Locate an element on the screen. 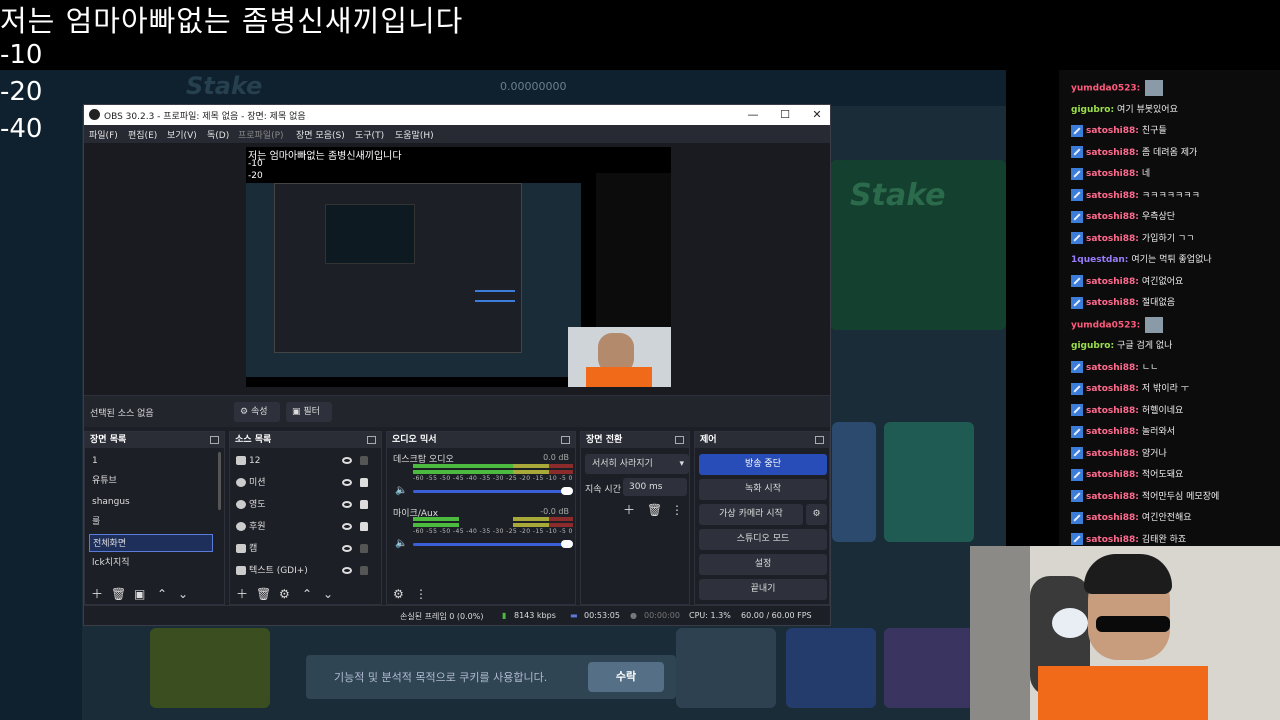  source-item: 미션 is located at coordinates (305, 483).